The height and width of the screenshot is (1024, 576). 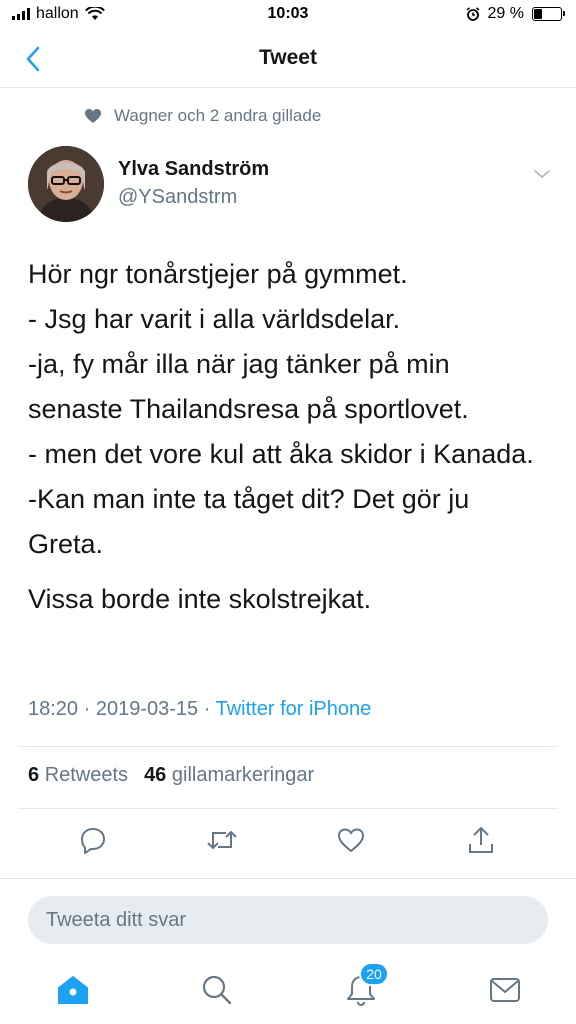 I want to click on tweet-meta: 18:20 · 2019-03-15 · Twitter for iPhone, so click(x=199, y=709).